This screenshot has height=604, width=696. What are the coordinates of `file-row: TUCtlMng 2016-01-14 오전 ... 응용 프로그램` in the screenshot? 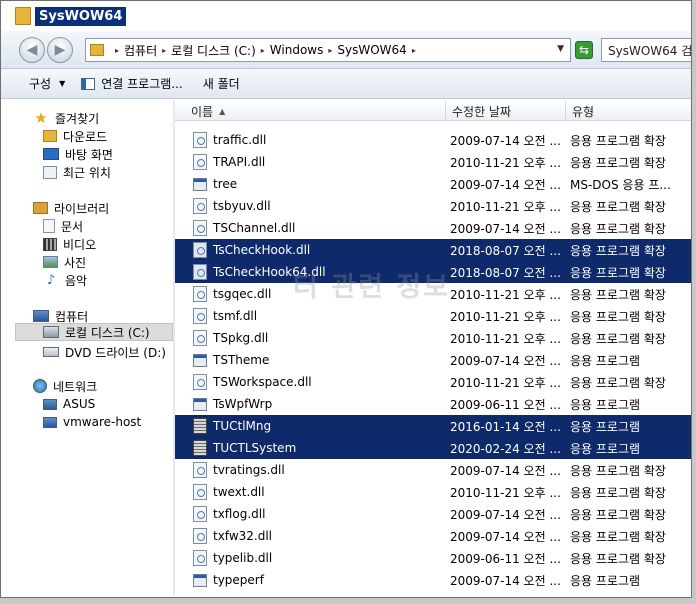 It's located at (433, 426).